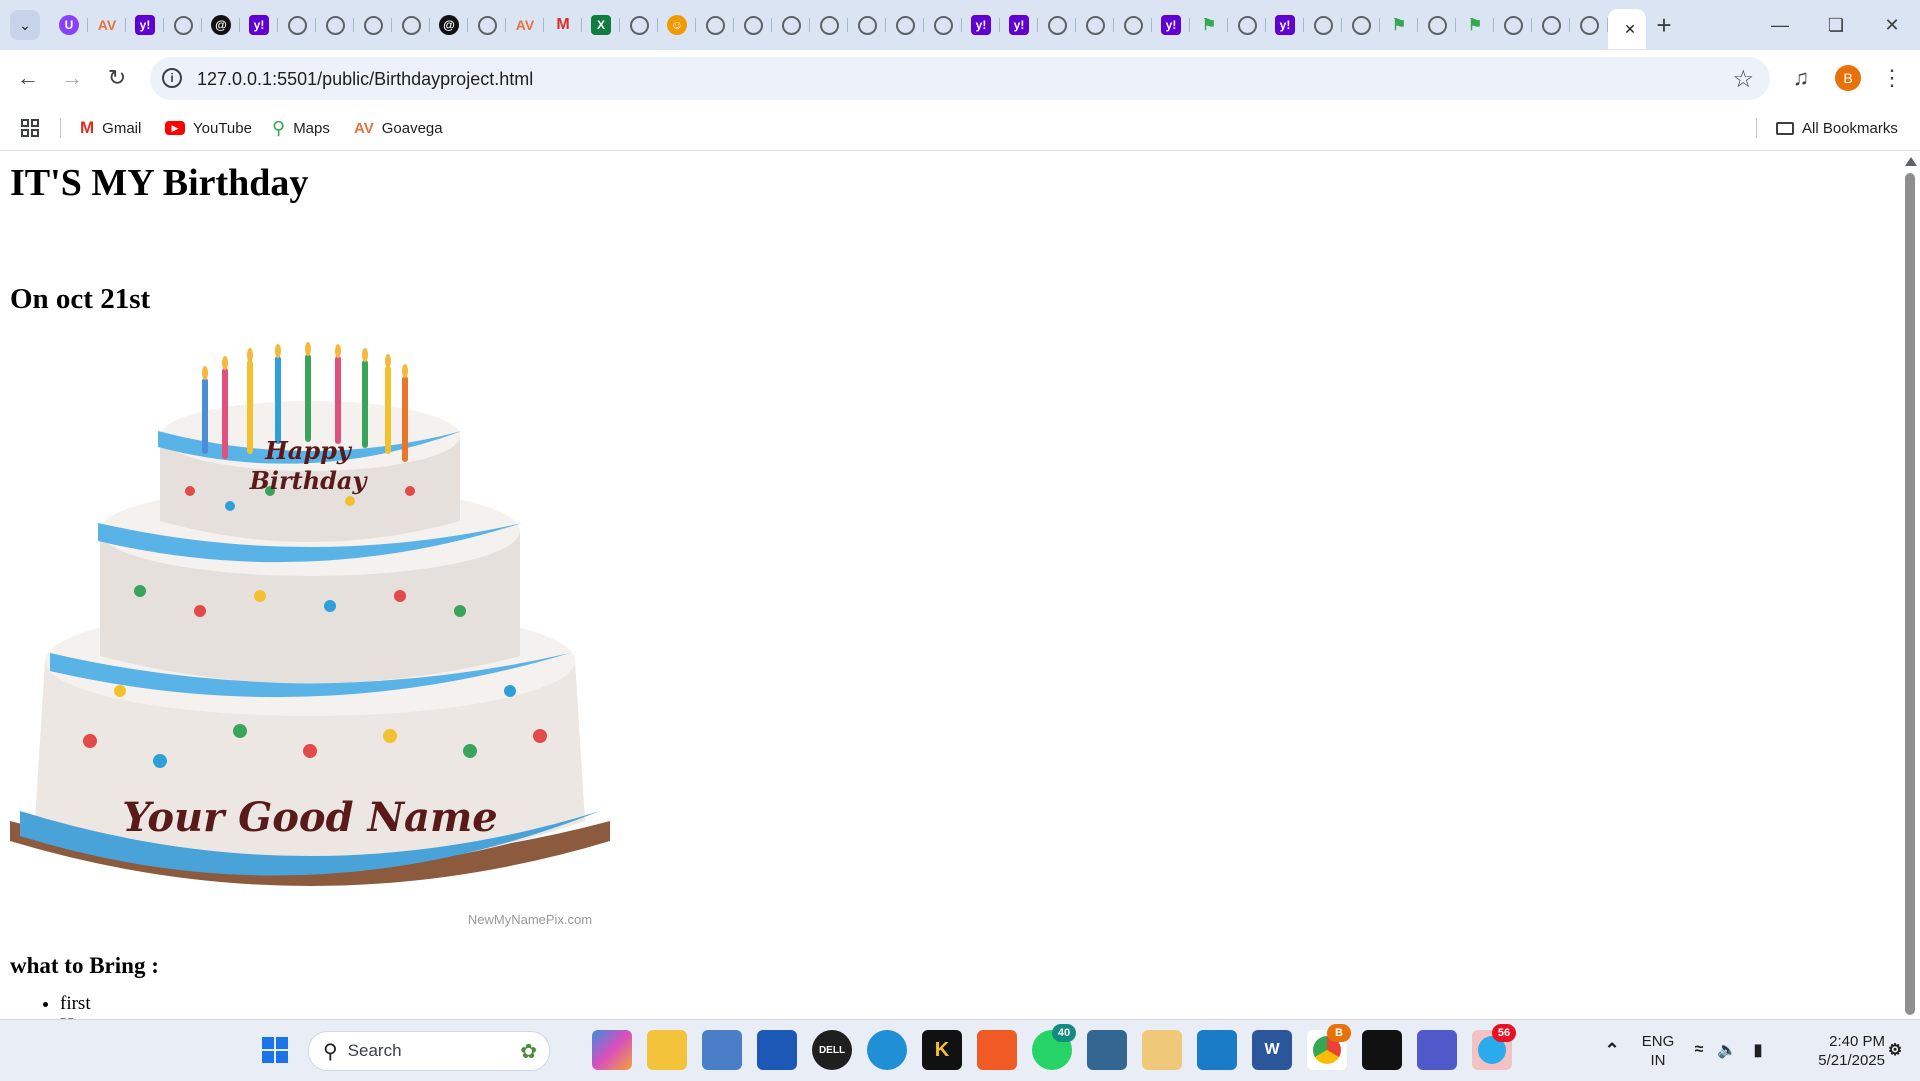  Describe the element at coordinates (1054, 1047) in the screenshot. I see `whatsapp-icon: 40` at that location.